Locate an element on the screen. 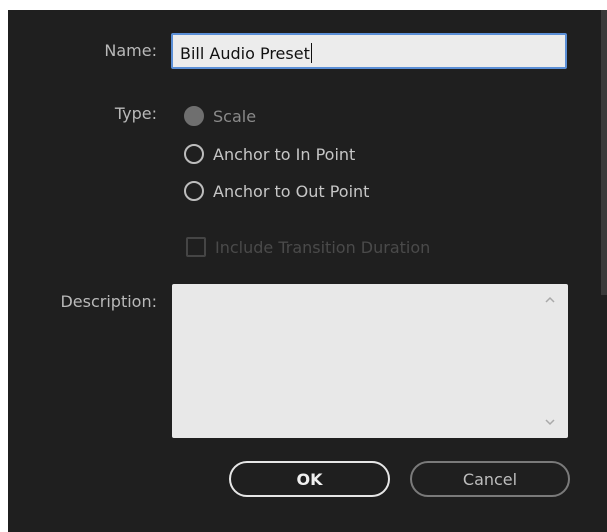  radio-scale-icon is located at coordinates (194, 116).